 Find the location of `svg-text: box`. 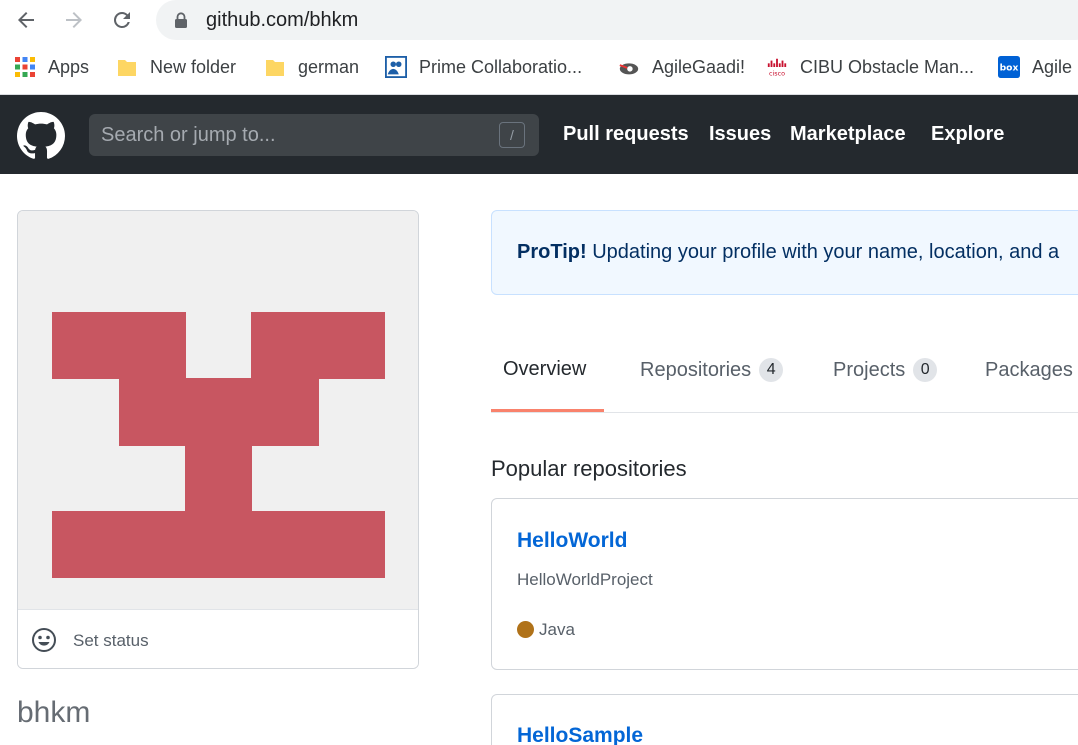

svg-text: box is located at coordinates (1009, 68).